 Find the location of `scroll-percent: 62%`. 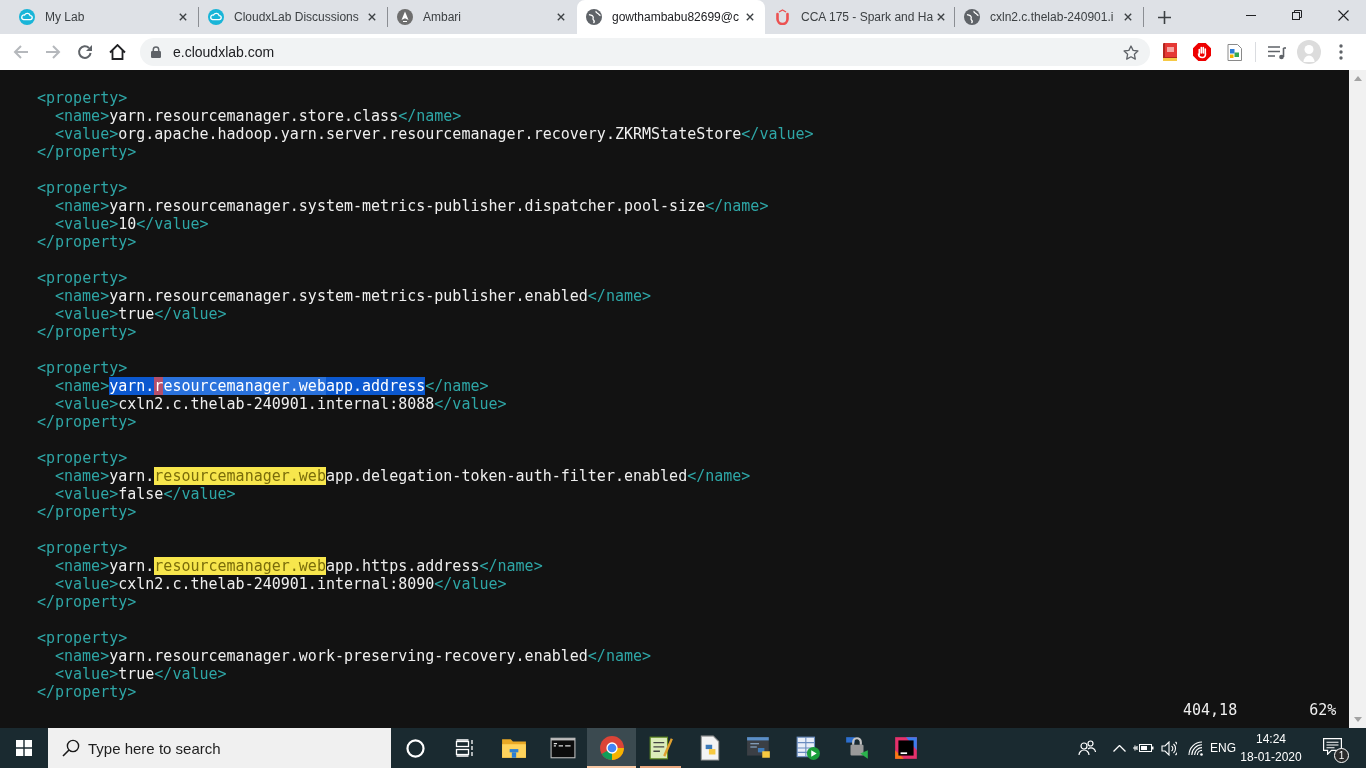

scroll-percent: 62% is located at coordinates (1323, 710).